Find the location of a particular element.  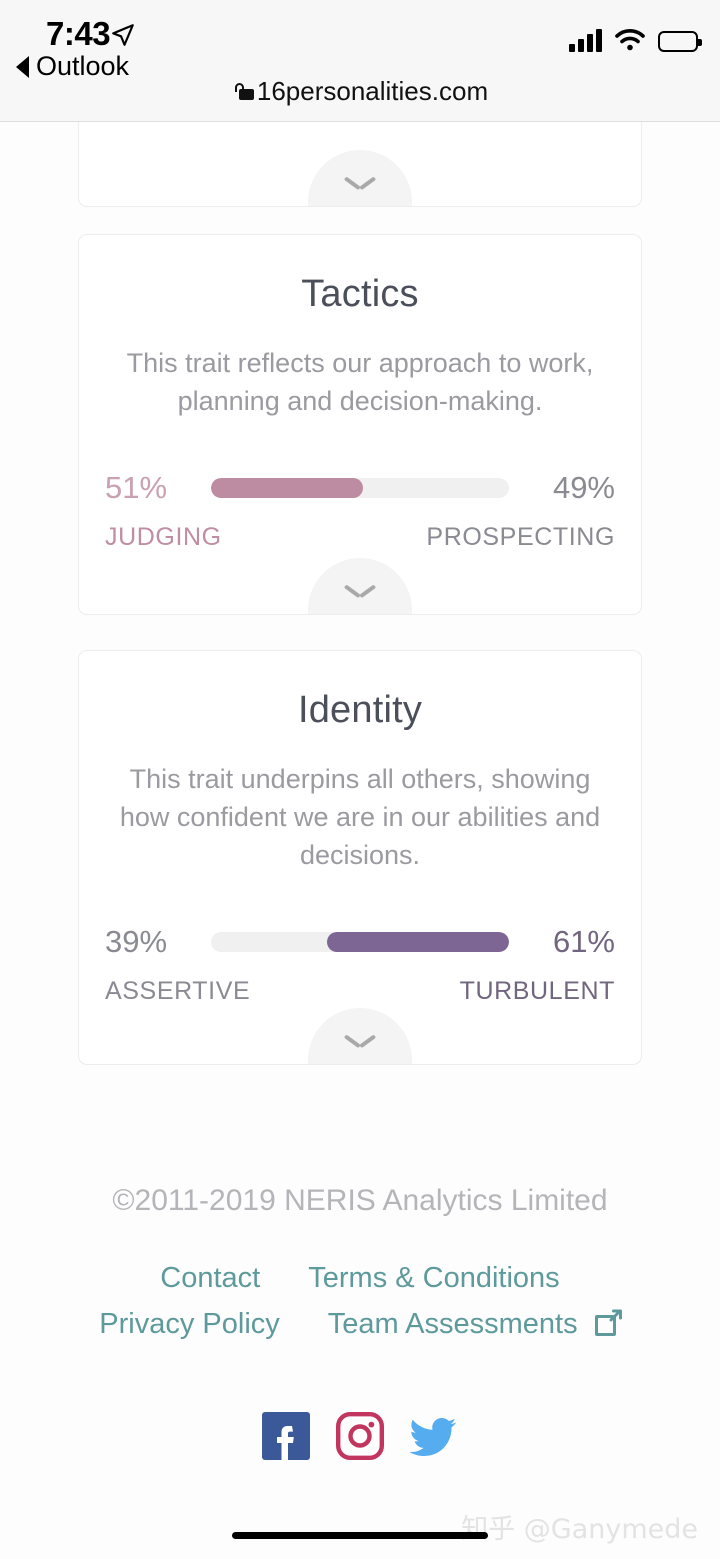

percent-left-identity: 39% is located at coordinates (136, 941).